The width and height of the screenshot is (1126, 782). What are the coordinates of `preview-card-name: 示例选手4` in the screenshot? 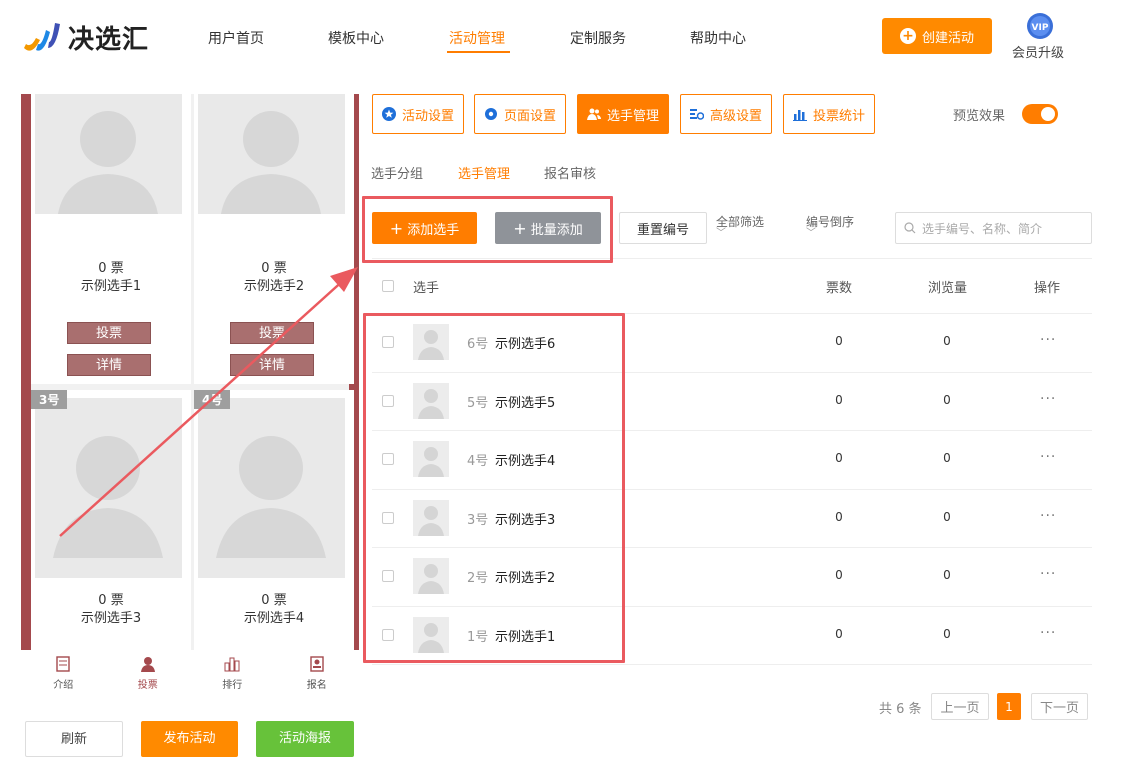 It's located at (274, 618).